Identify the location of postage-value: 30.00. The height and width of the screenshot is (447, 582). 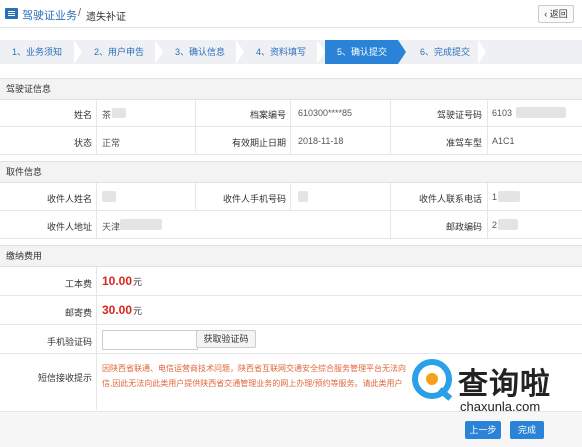
(117, 310).